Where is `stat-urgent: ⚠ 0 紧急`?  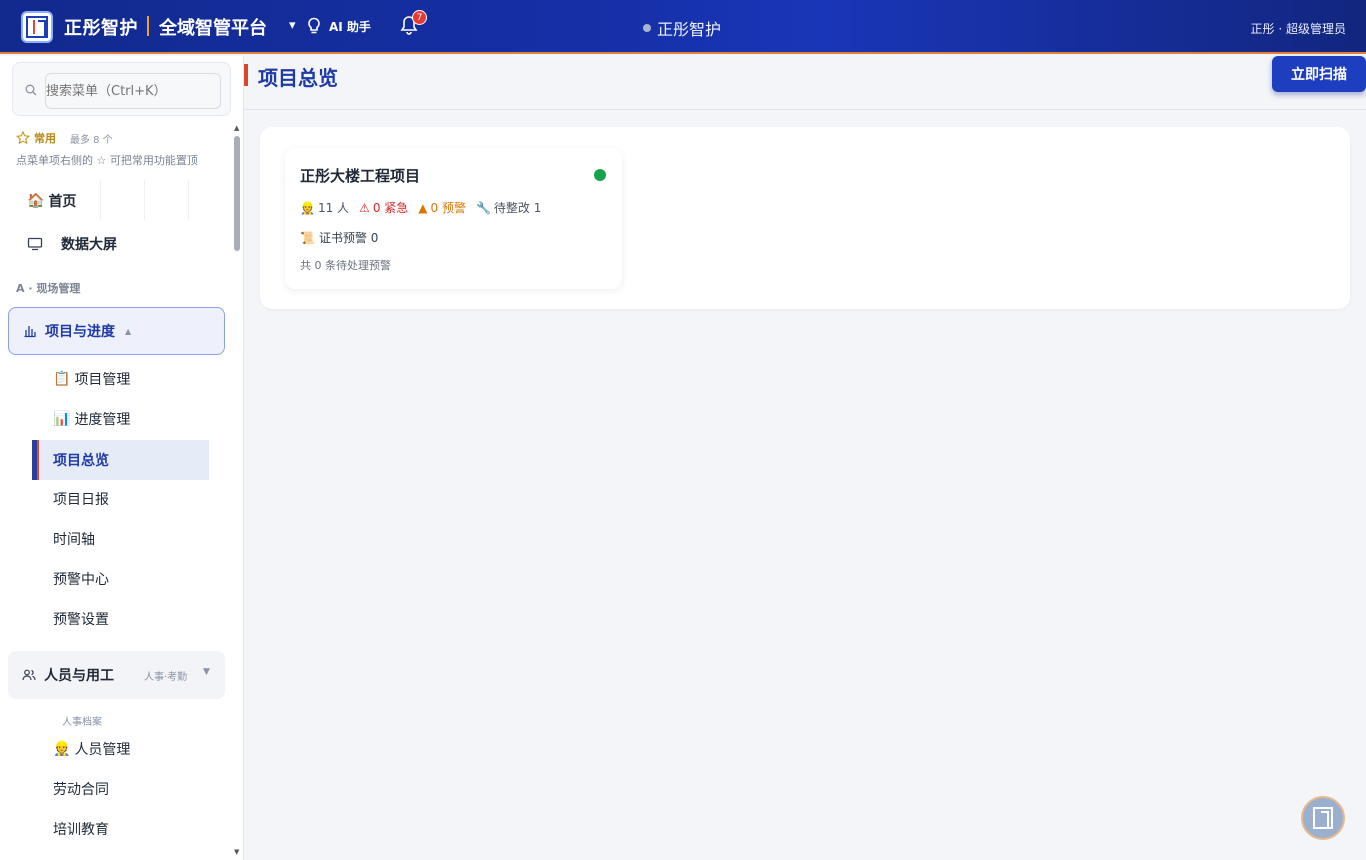 stat-urgent: ⚠ 0 紧急 is located at coordinates (383, 207).